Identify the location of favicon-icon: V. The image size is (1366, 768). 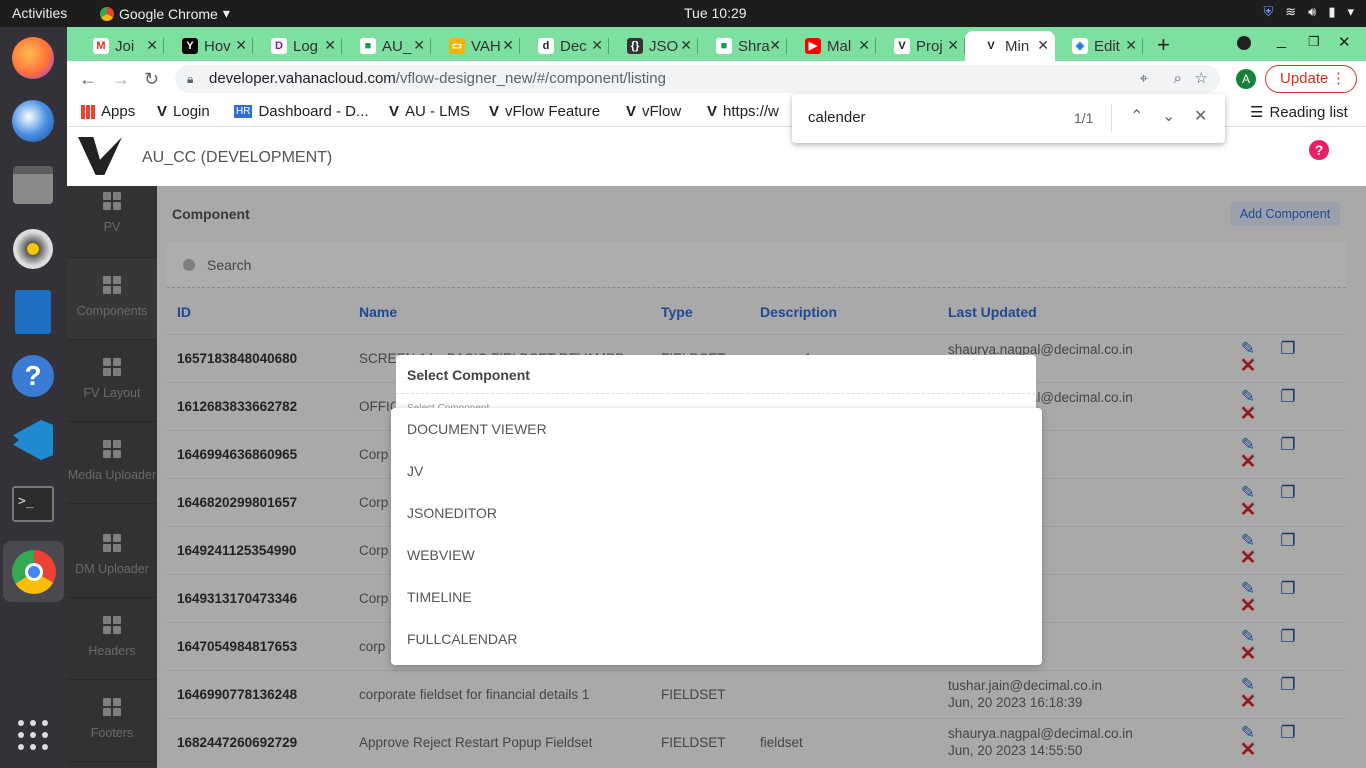
(991, 46).